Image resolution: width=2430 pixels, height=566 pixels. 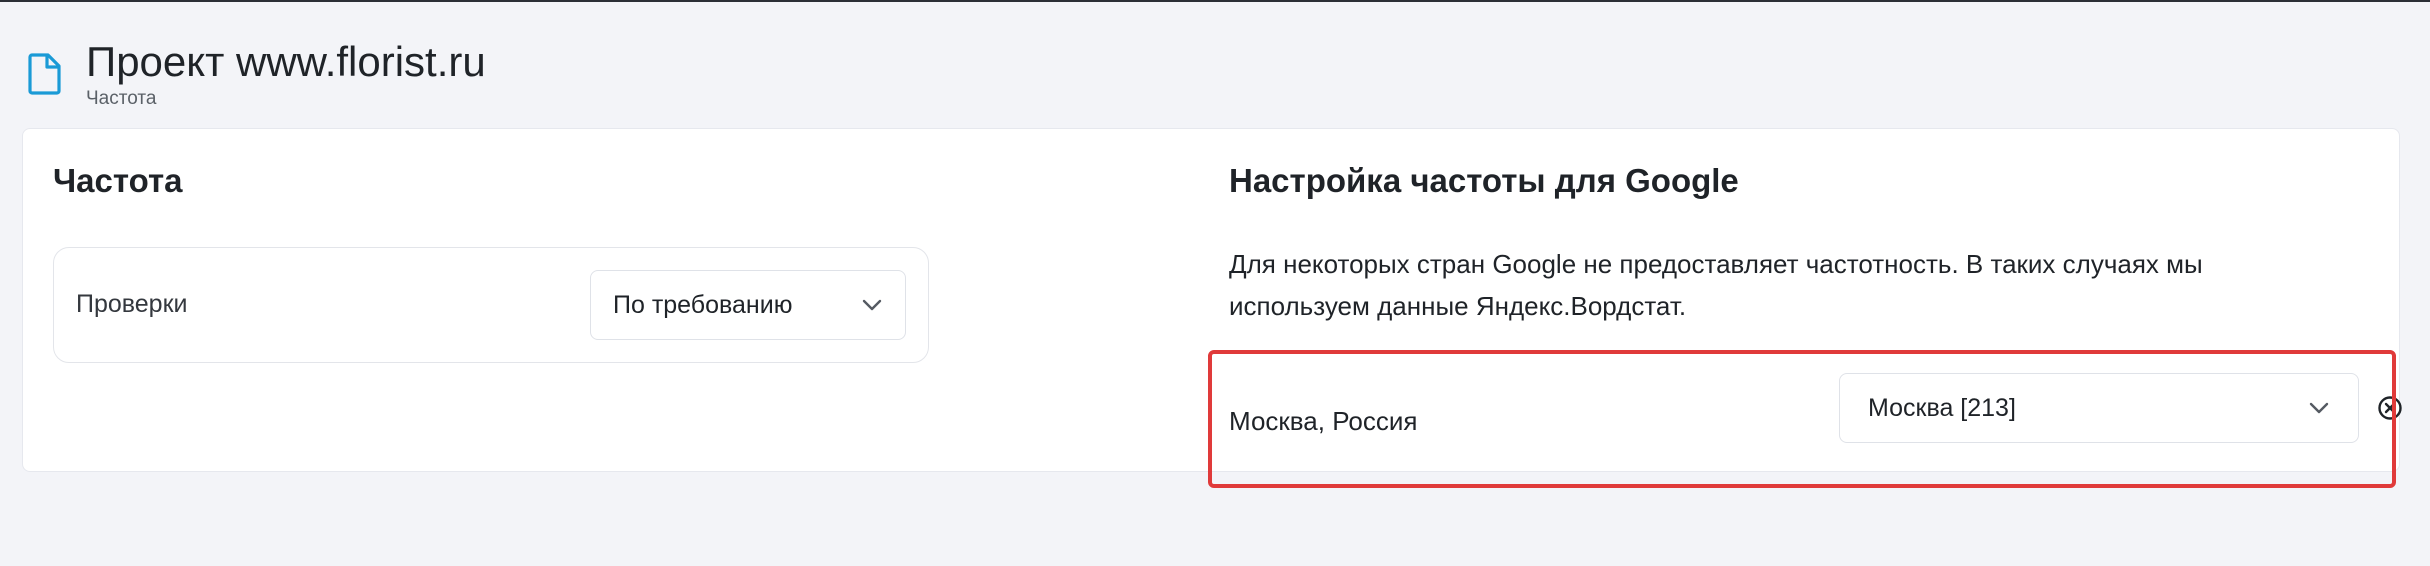 I want to click on frequency-title: Частота, so click(x=118, y=180).